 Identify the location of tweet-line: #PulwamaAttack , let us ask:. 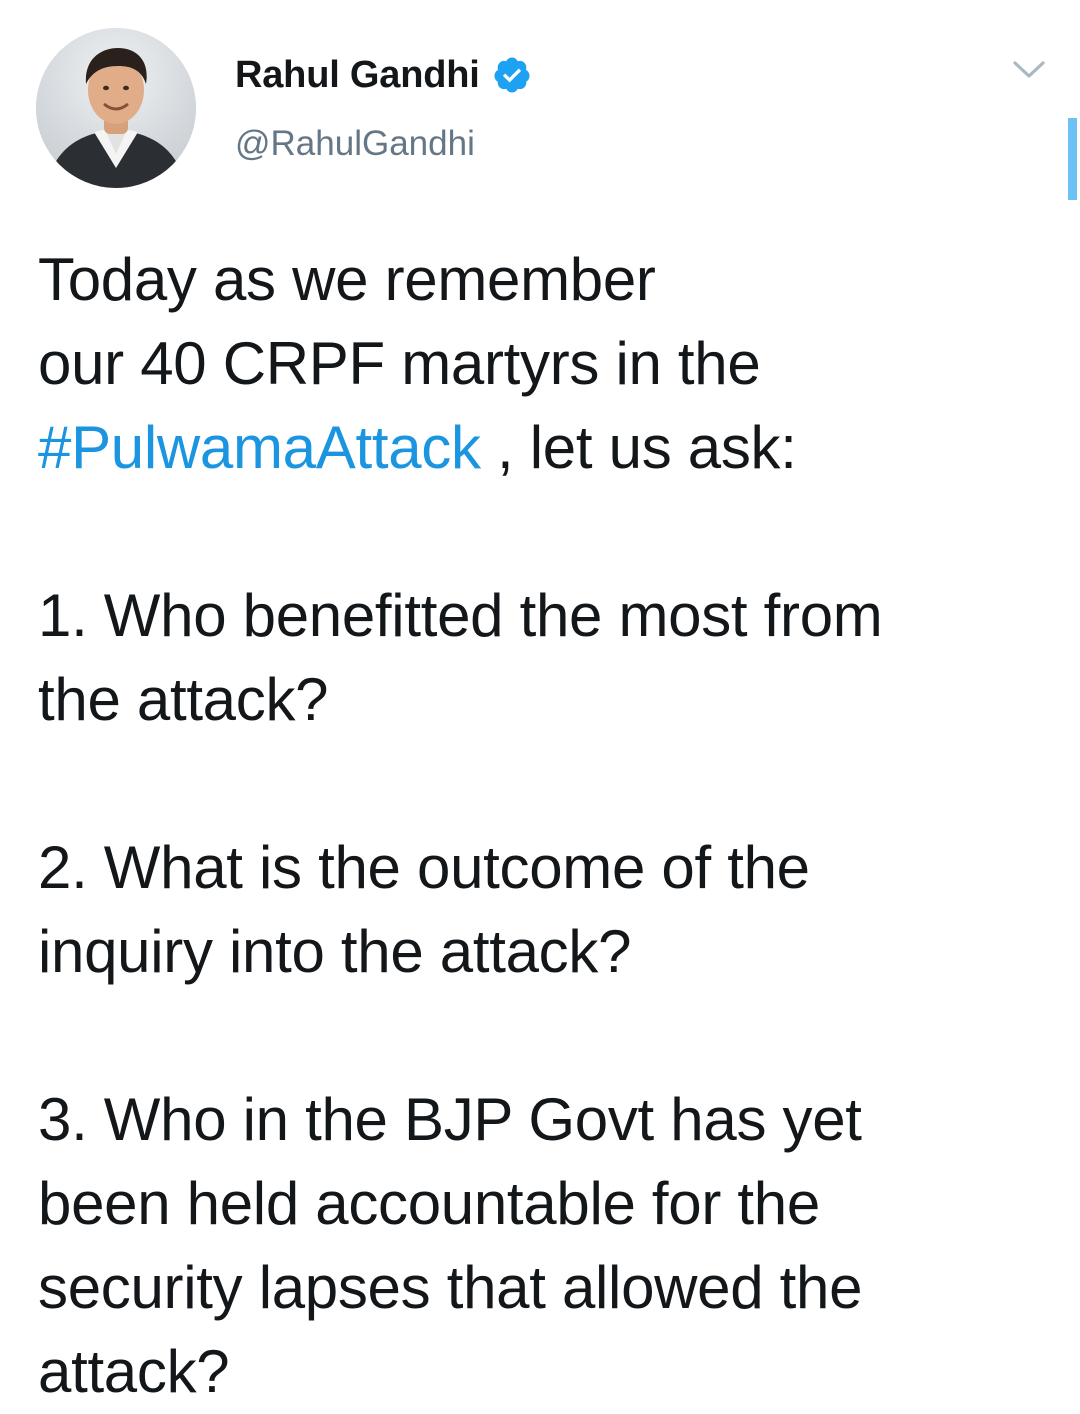
(548, 448).